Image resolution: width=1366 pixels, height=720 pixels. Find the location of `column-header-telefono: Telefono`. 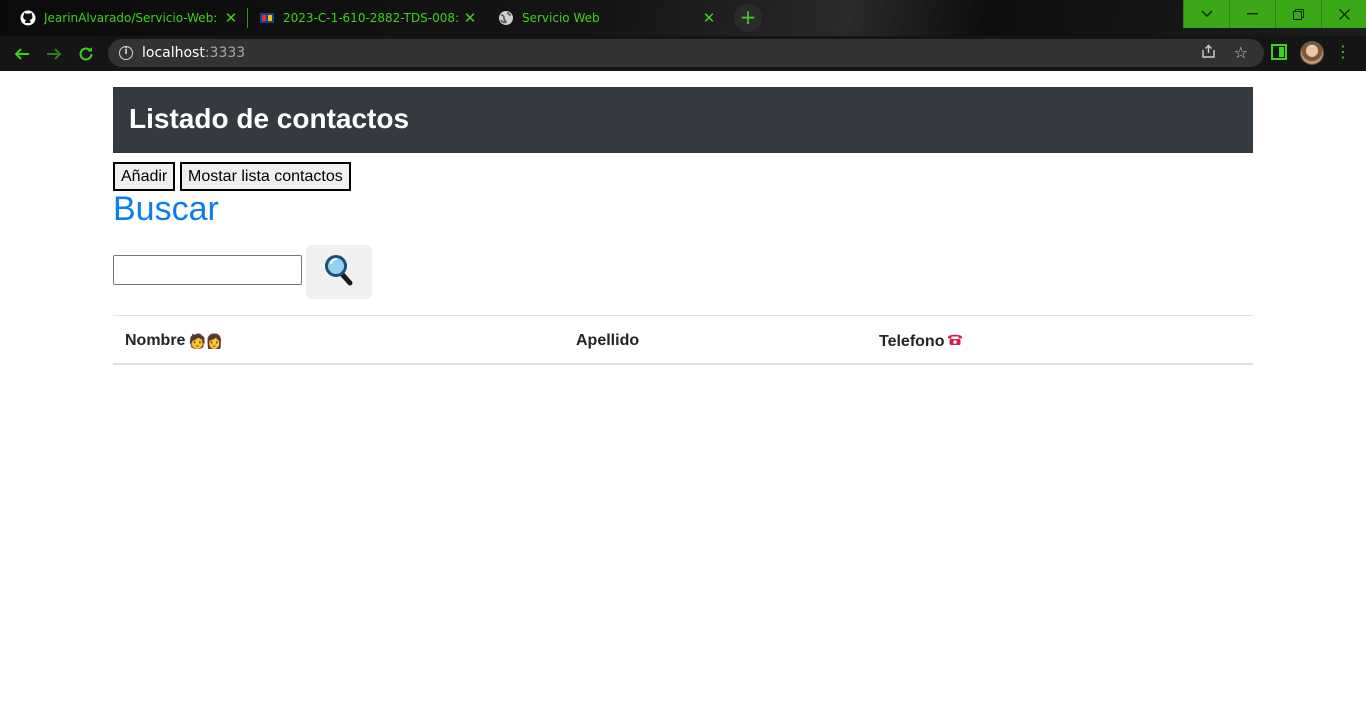

column-header-telefono: Telefono is located at coordinates (921, 341).